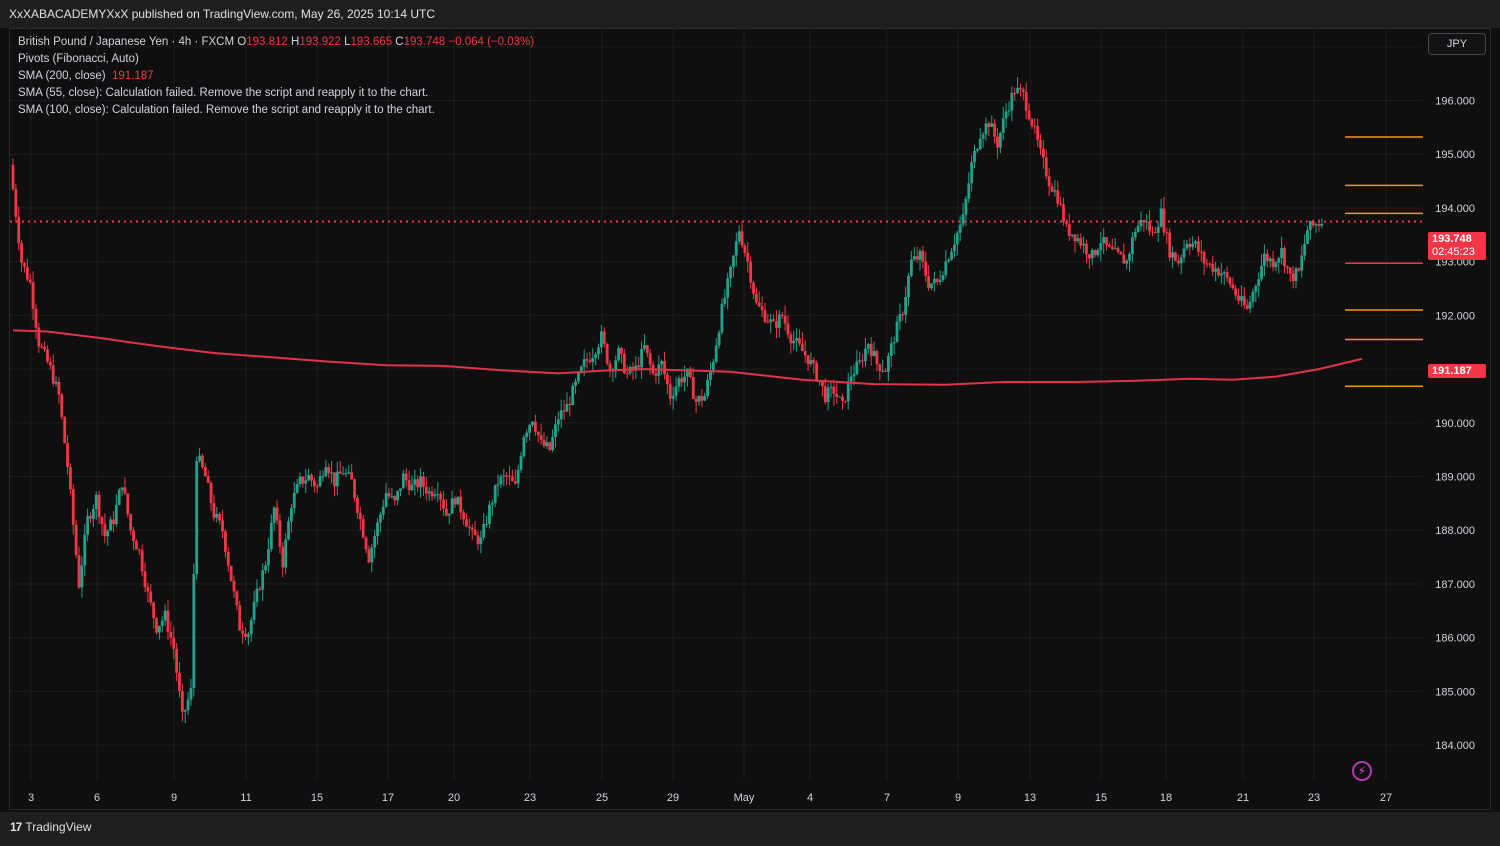  What do you see at coordinates (454, 798) in the screenshot?
I see `x-tick-label: 20` at bounding box center [454, 798].